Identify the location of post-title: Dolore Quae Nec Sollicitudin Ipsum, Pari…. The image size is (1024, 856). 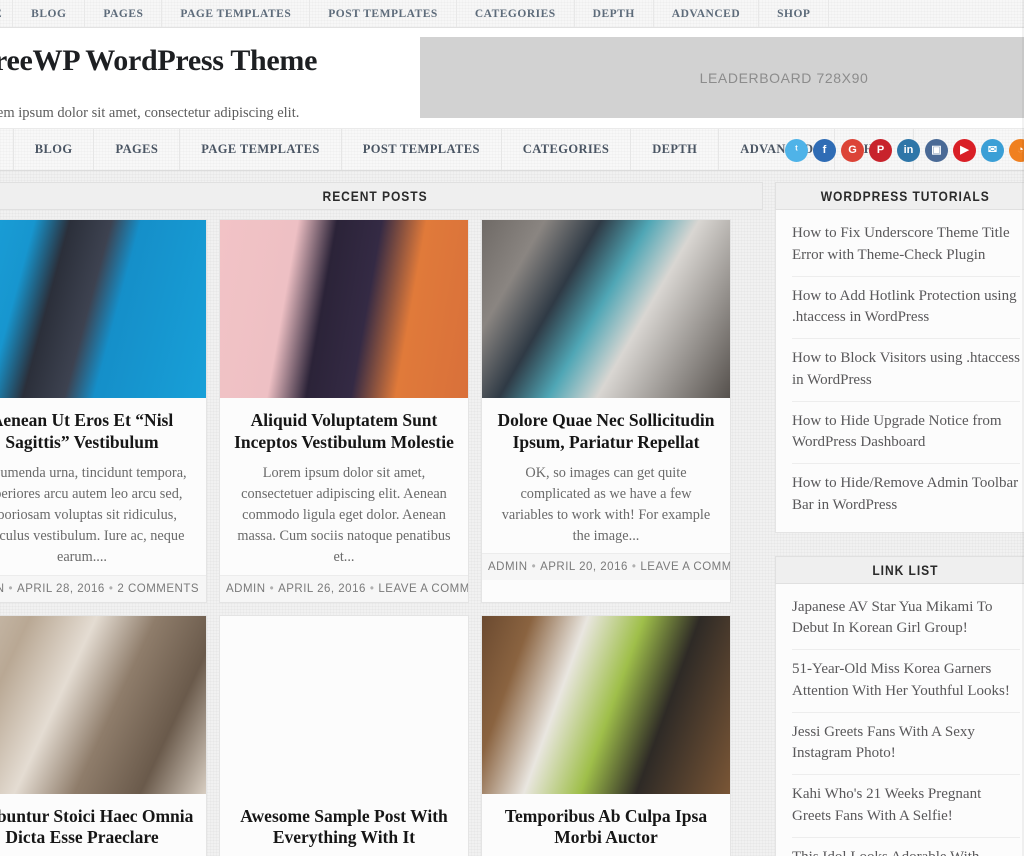
(606, 432).